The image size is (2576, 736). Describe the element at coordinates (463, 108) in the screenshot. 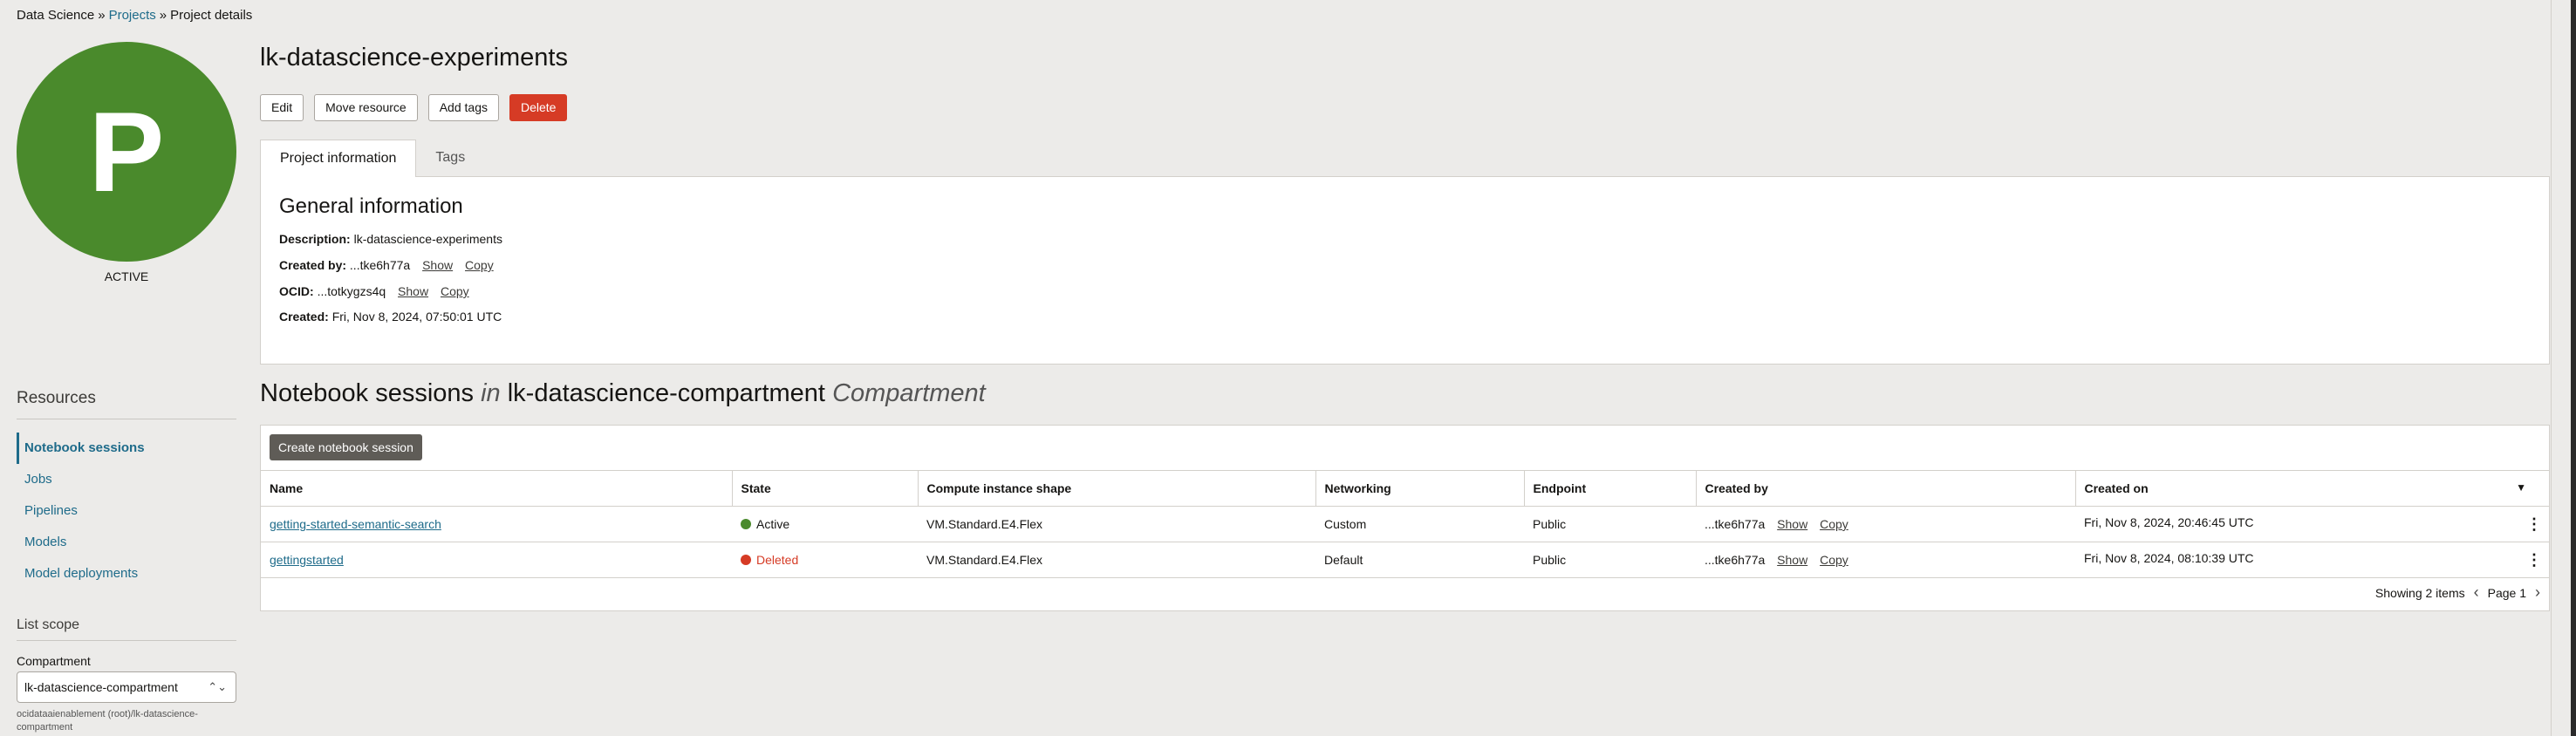

I see `add-tags-button: Add tags` at that location.